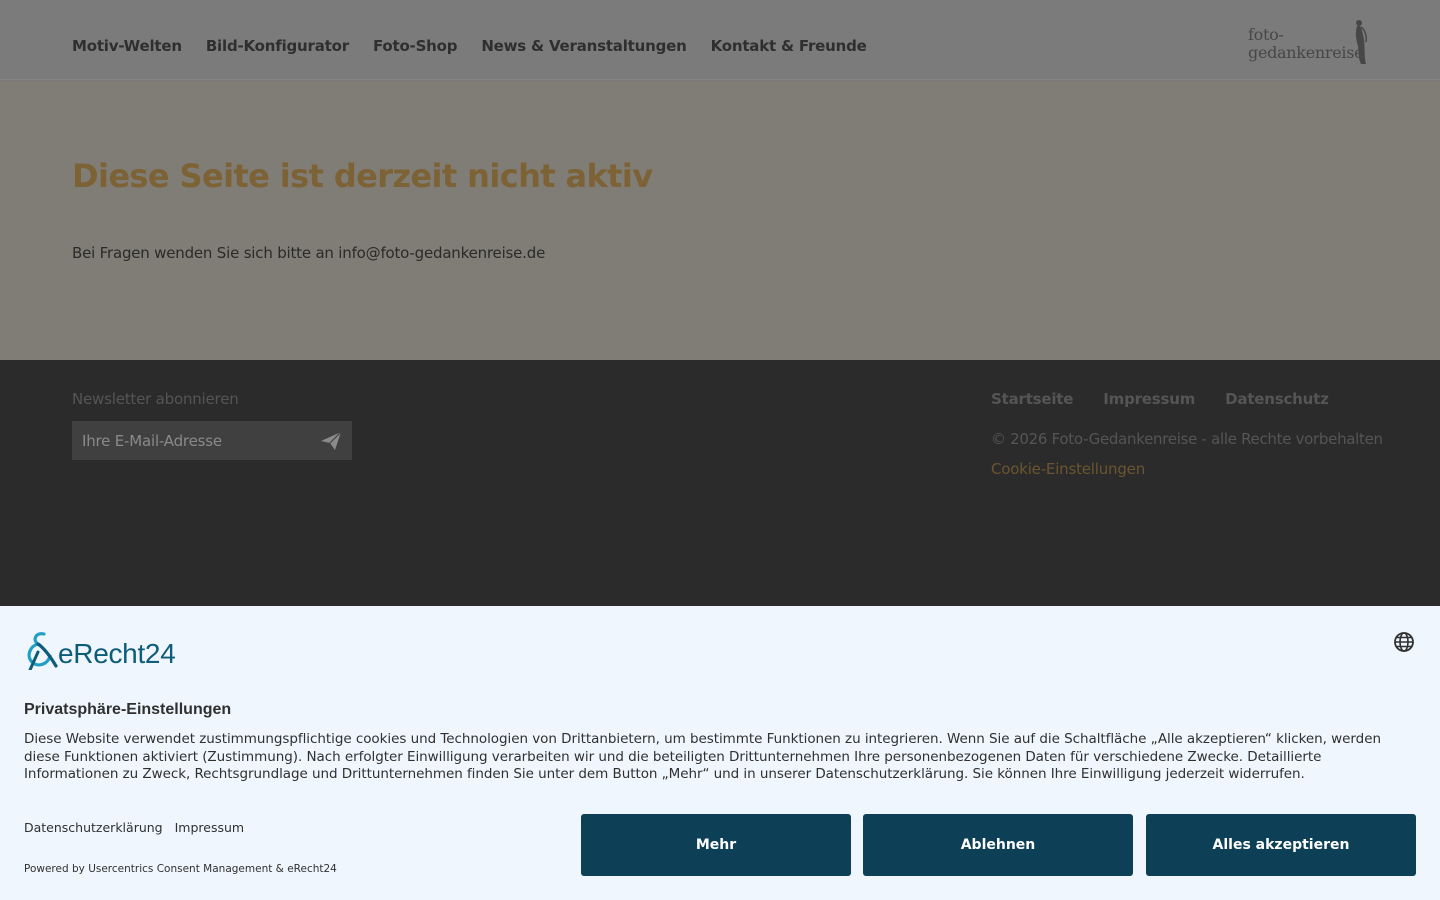 Image resolution: width=1440 pixels, height=900 pixels. I want to click on erecht24-wordmark: eRecht24, so click(117, 653).